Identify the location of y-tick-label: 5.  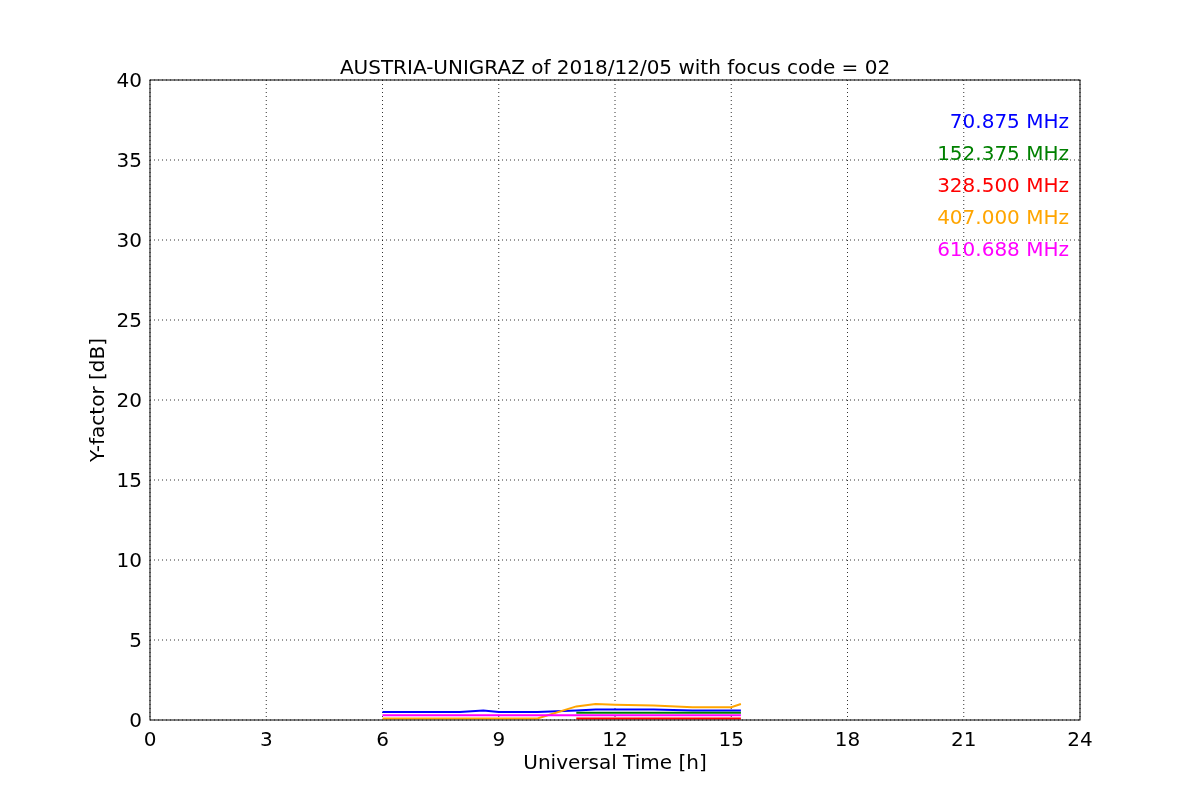
(135, 640).